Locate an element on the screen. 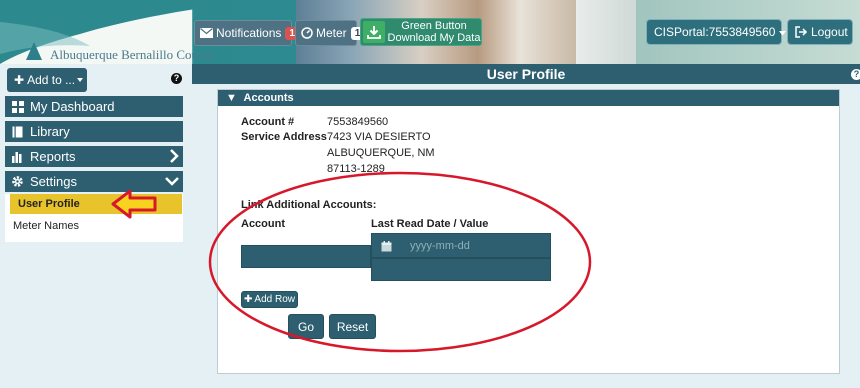  sidebar-item-label: Reports is located at coordinates (53, 156).